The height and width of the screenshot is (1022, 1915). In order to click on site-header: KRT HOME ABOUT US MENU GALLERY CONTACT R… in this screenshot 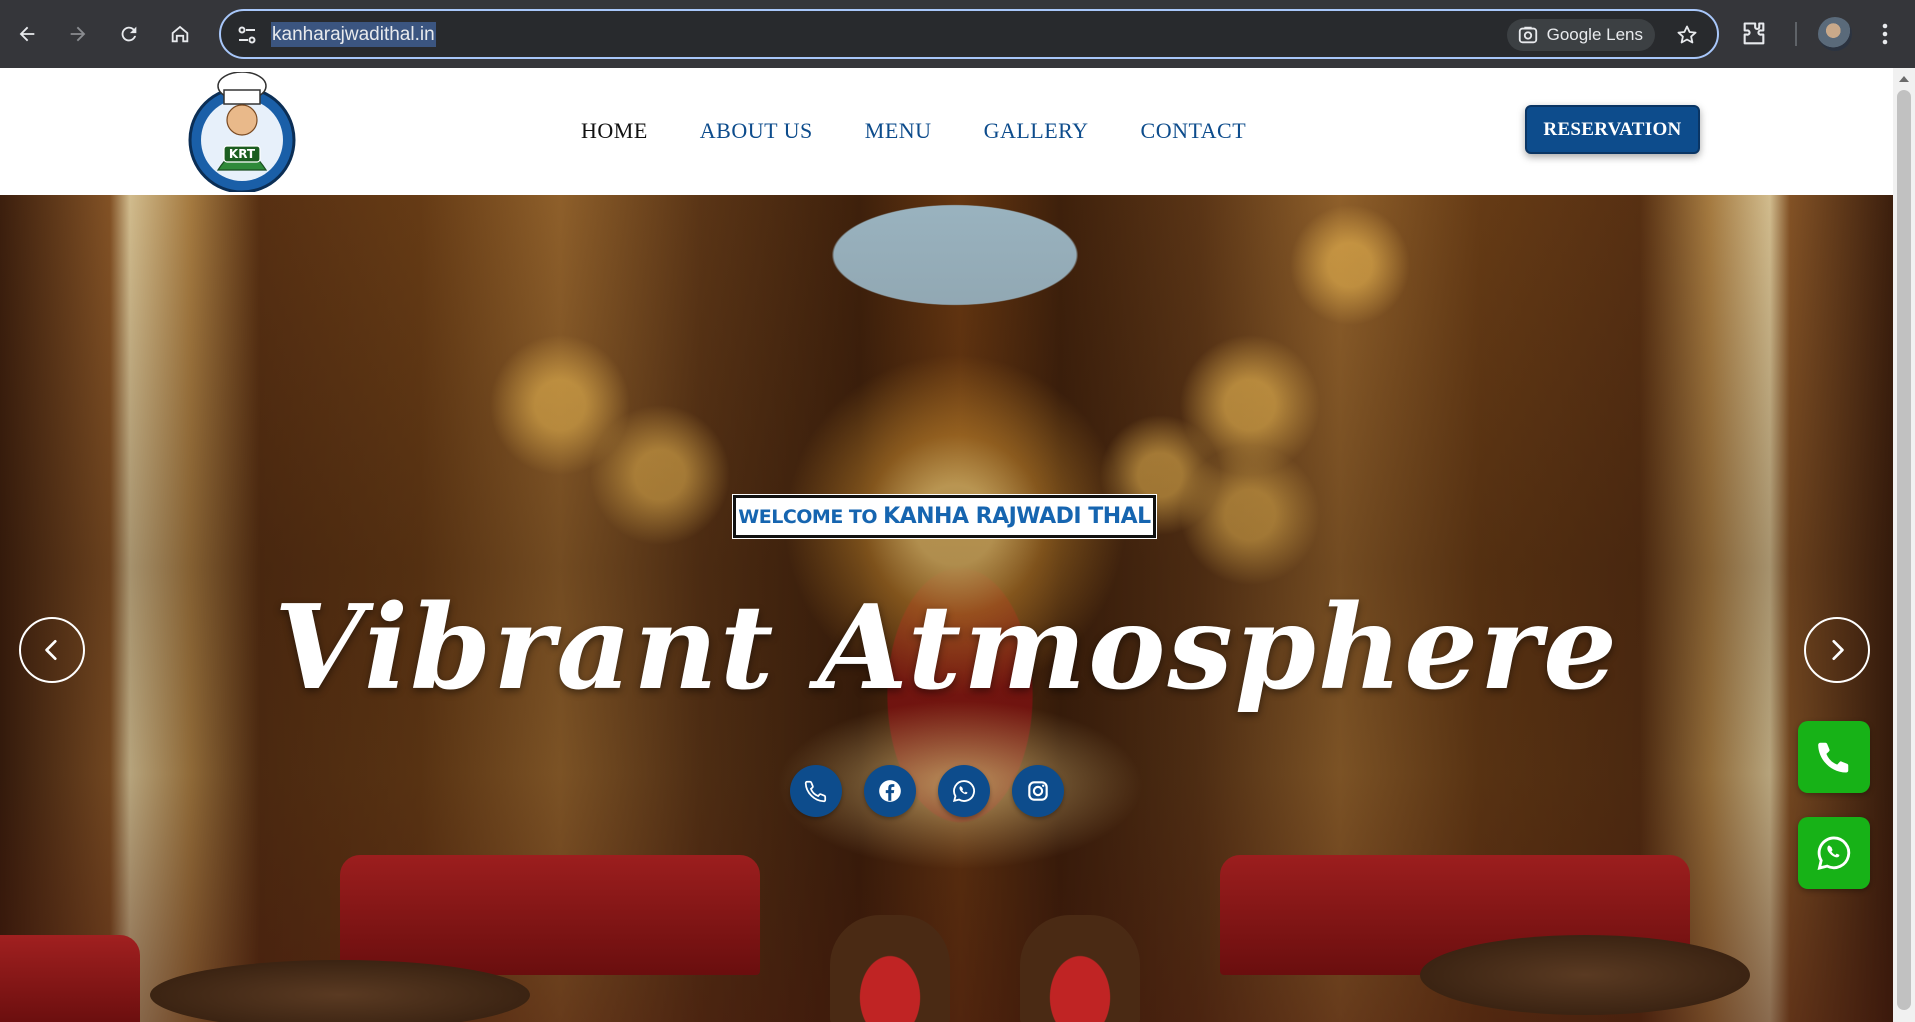, I will do `click(946, 131)`.